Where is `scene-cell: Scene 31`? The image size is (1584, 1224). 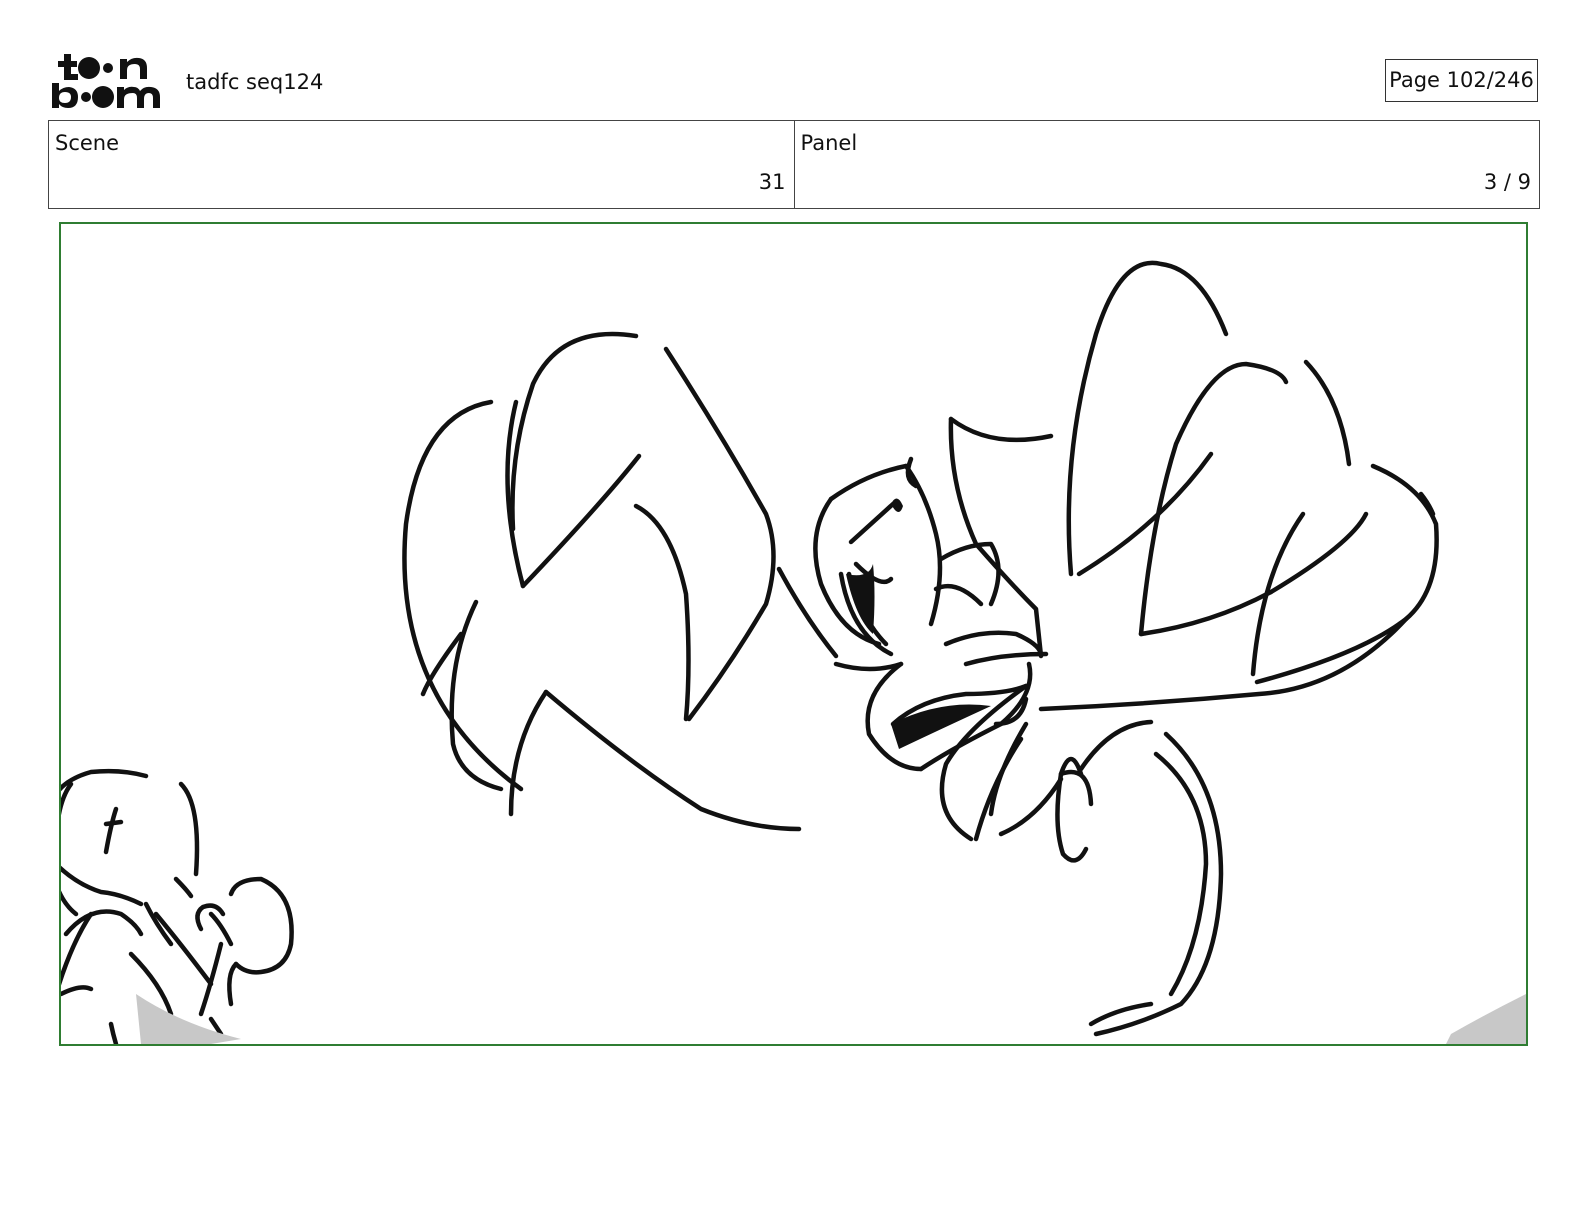
scene-cell: Scene 31 is located at coordinates (421, 164).